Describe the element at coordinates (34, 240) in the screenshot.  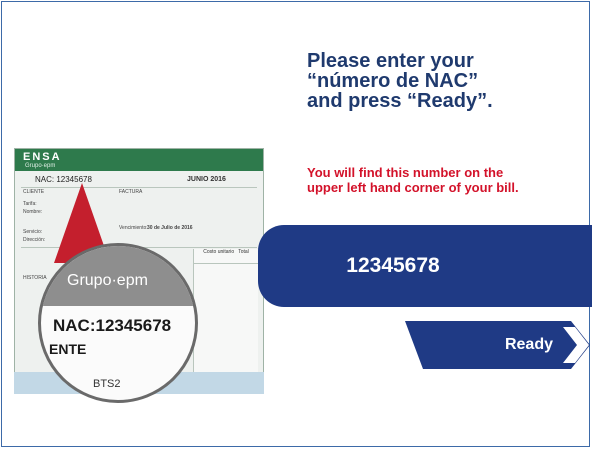
I see `bill-label-direccion: Dirección:` at that location.